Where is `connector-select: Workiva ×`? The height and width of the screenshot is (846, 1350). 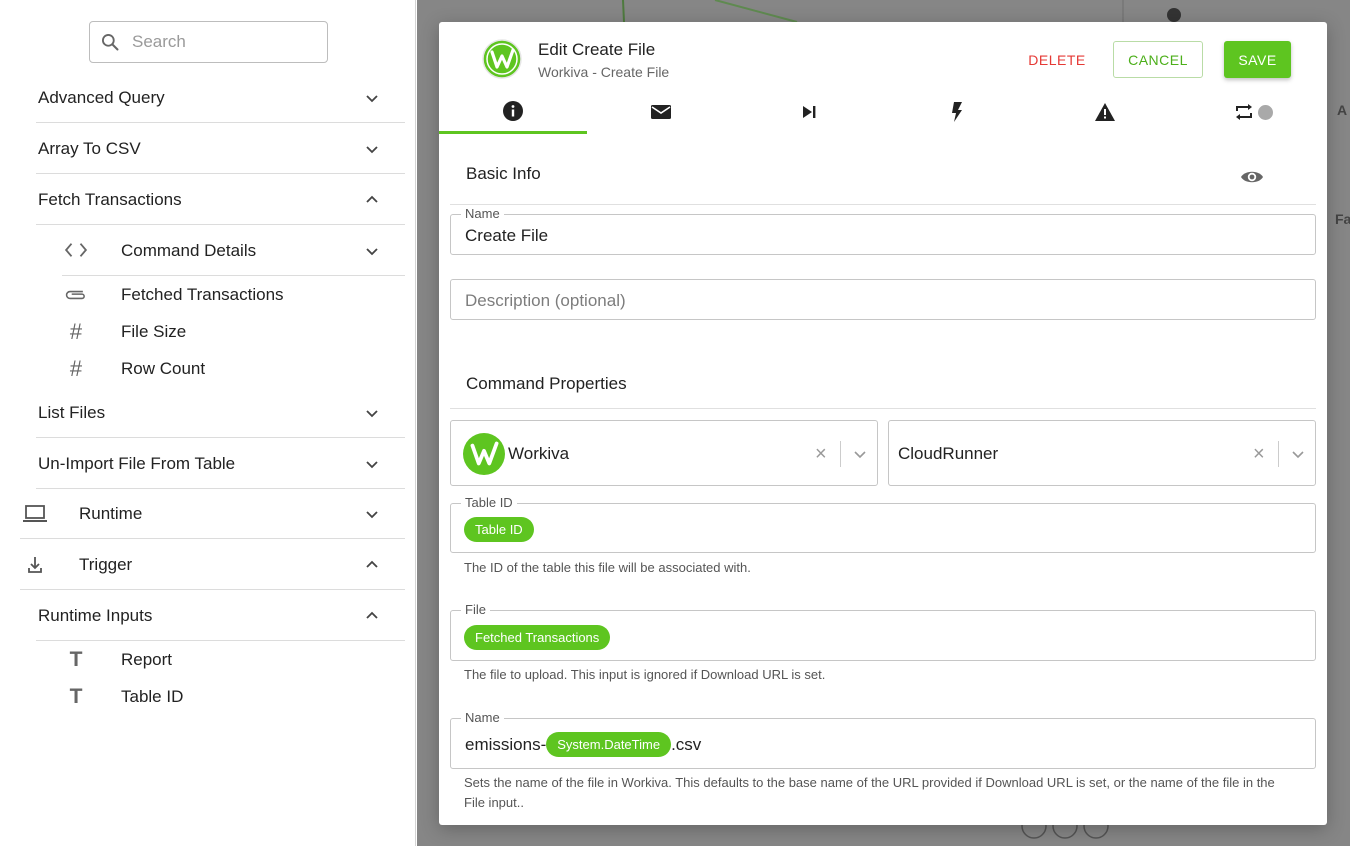
connector-select: Workiva × is located at coordinates (664, 453).